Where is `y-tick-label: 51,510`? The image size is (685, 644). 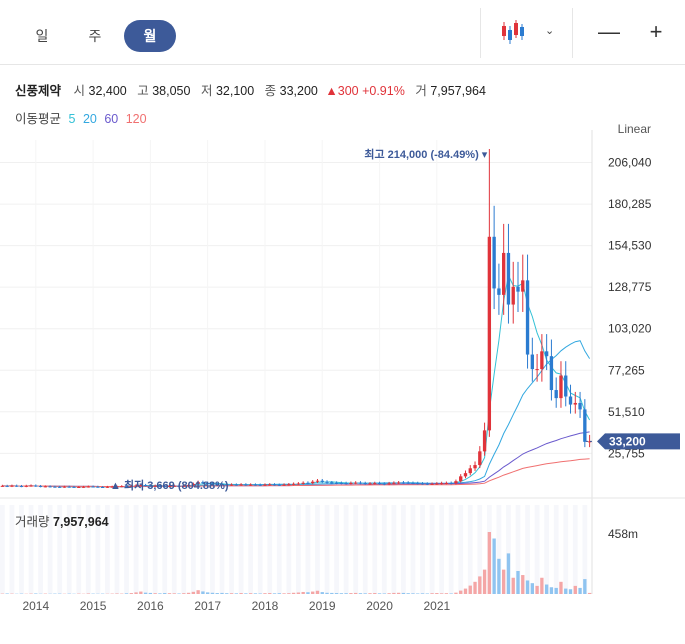 y-tick-label: 51,510 is located at coordinates (626, 412).